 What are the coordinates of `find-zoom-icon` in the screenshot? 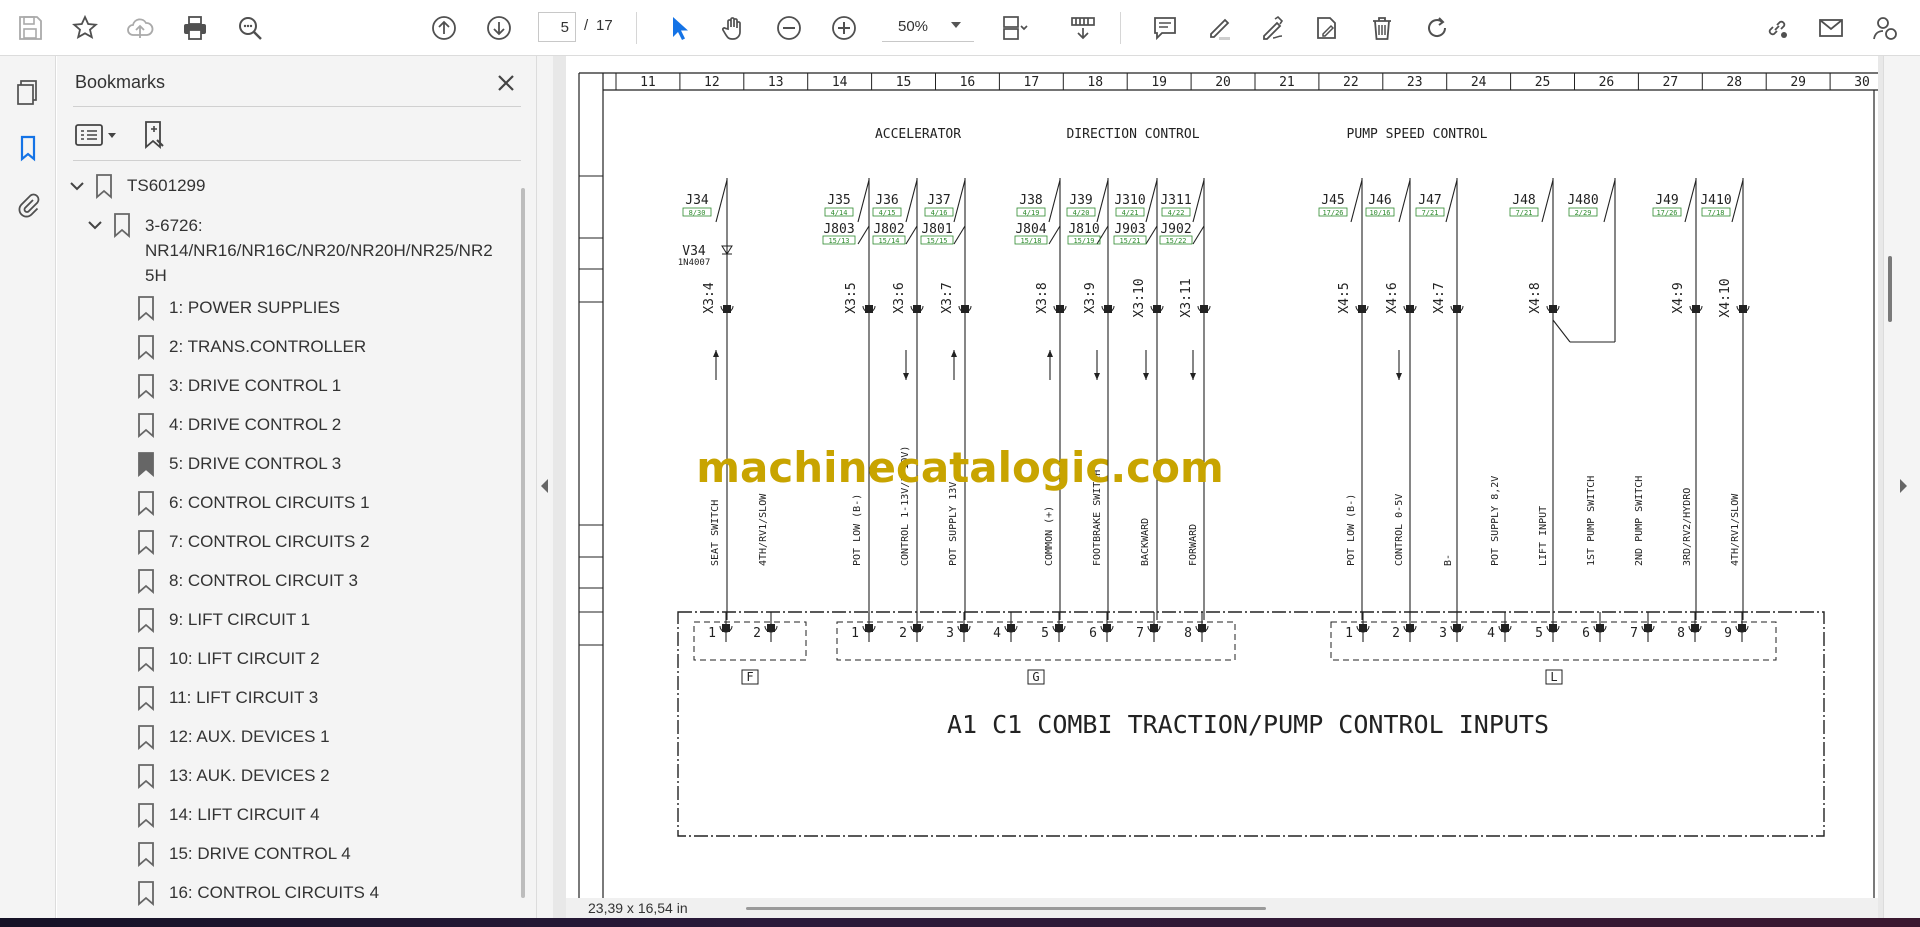 It's located at (250, 28).